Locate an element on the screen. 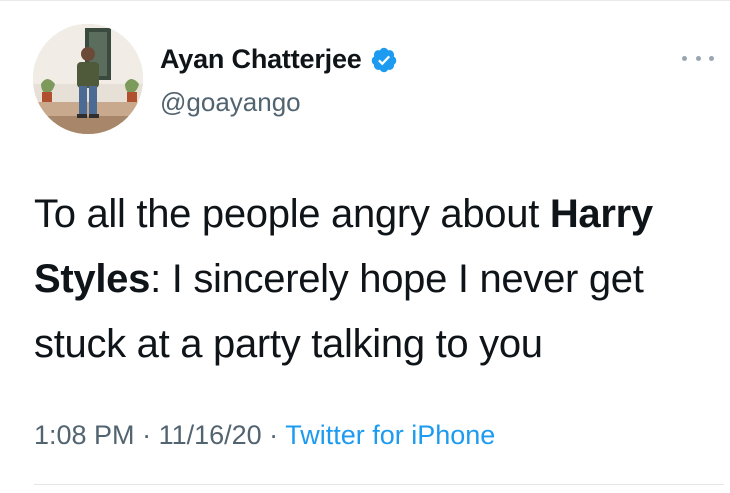 Image resolution: width=730 pixels, height=493 pixels. author-name-row: Ayan Chatterjee is located at coordinates (279, 59).